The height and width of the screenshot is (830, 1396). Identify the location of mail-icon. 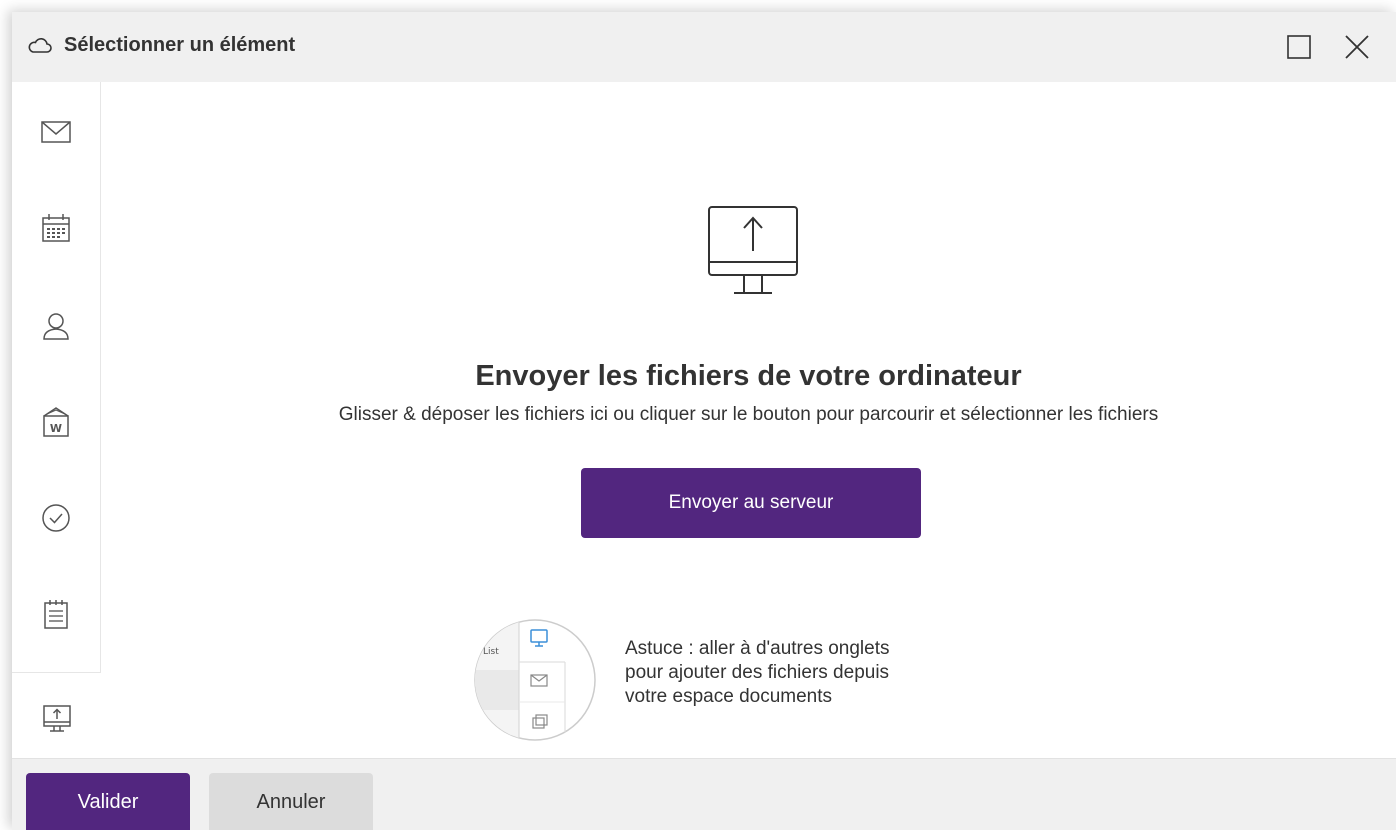
(56, 132).